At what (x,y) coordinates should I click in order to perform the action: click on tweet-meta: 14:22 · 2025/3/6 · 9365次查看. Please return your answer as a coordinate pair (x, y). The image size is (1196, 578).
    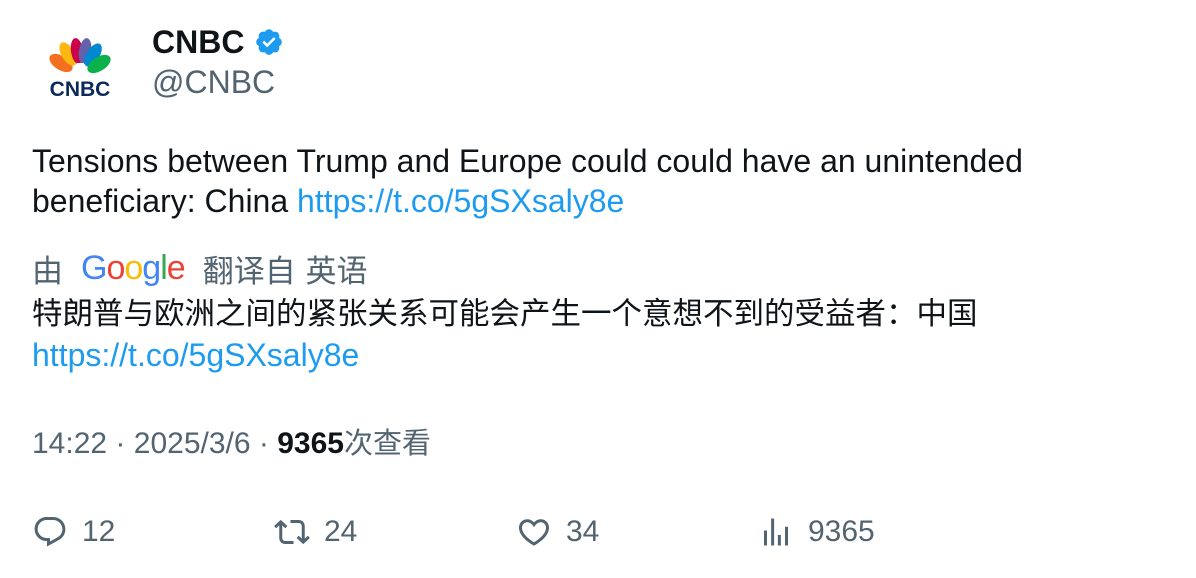
    Looking at the image, I should click on (231, 443).